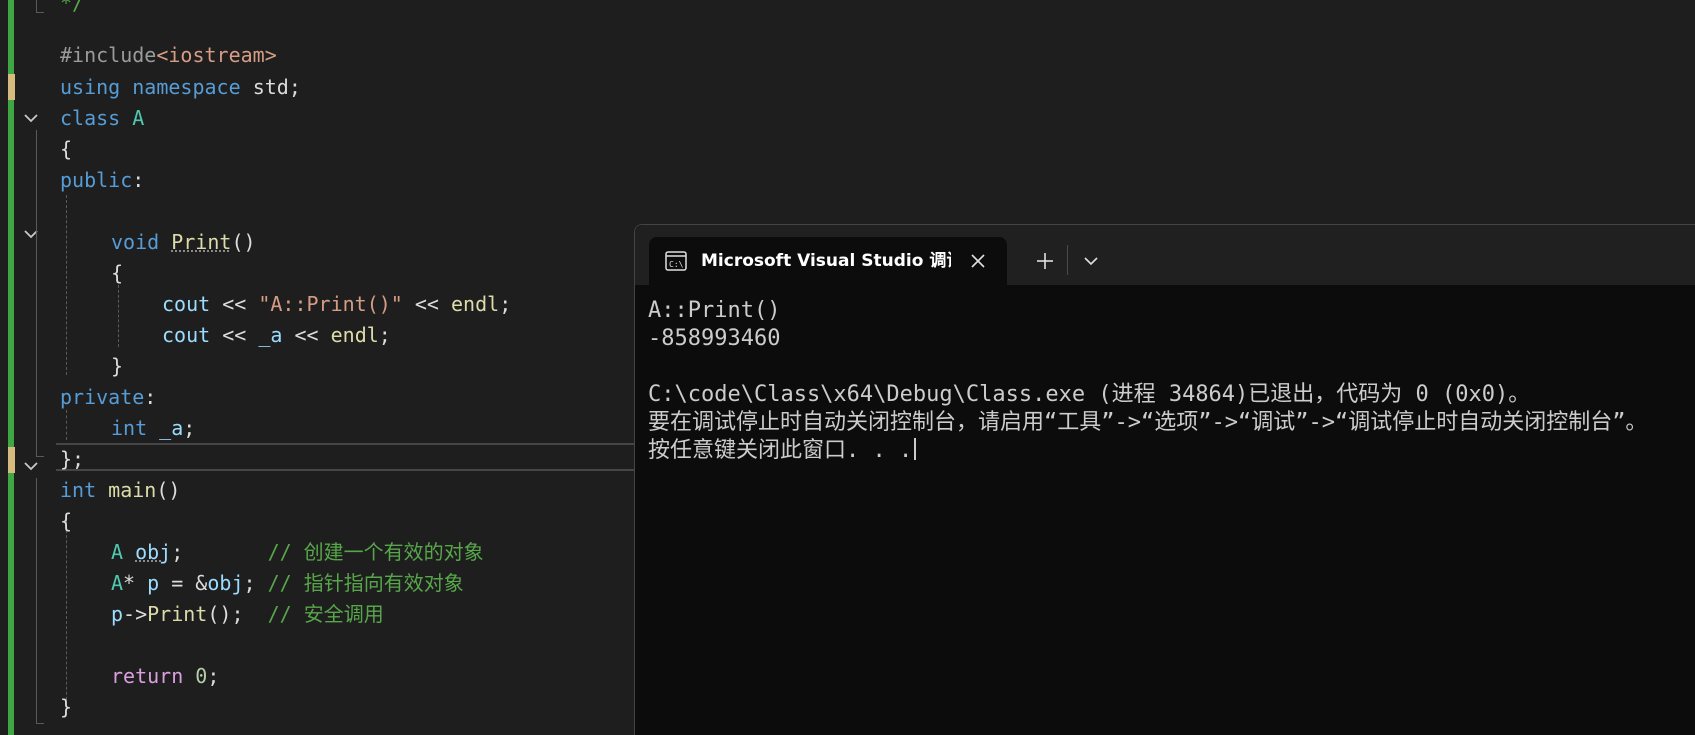 This screenshot has height=735, width=1695. What do you see at coordinates (375, 552) in the screenshot?
I see `comment-text: // 创建一个有效的对象` at bounding box center [375, 552].